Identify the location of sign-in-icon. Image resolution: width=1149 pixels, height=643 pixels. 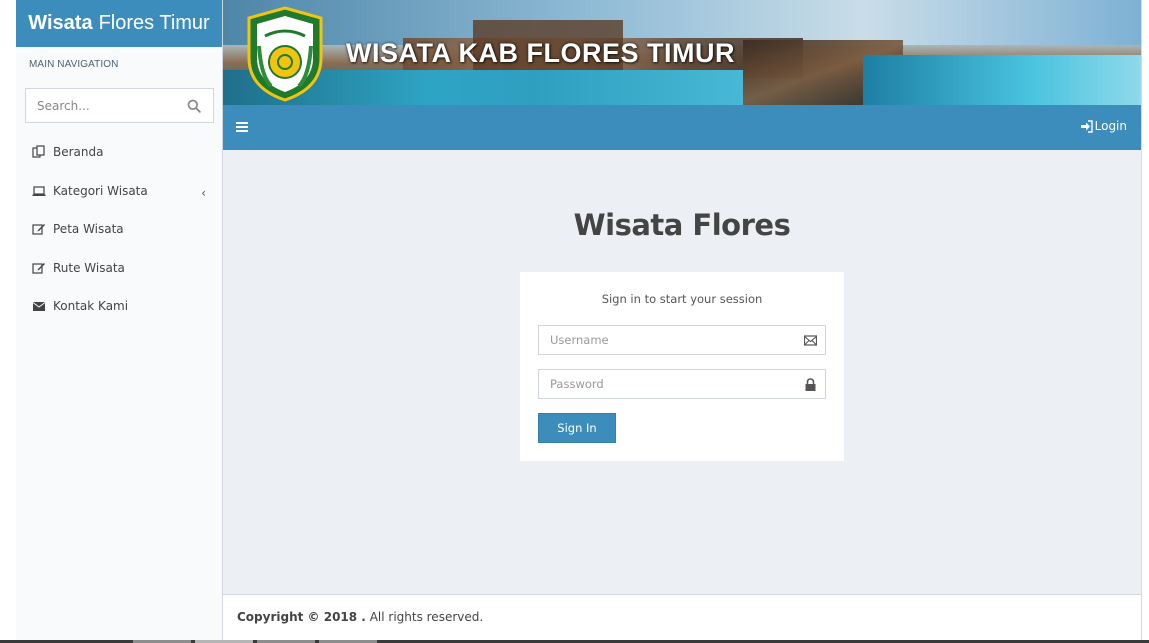
(1086, 126).